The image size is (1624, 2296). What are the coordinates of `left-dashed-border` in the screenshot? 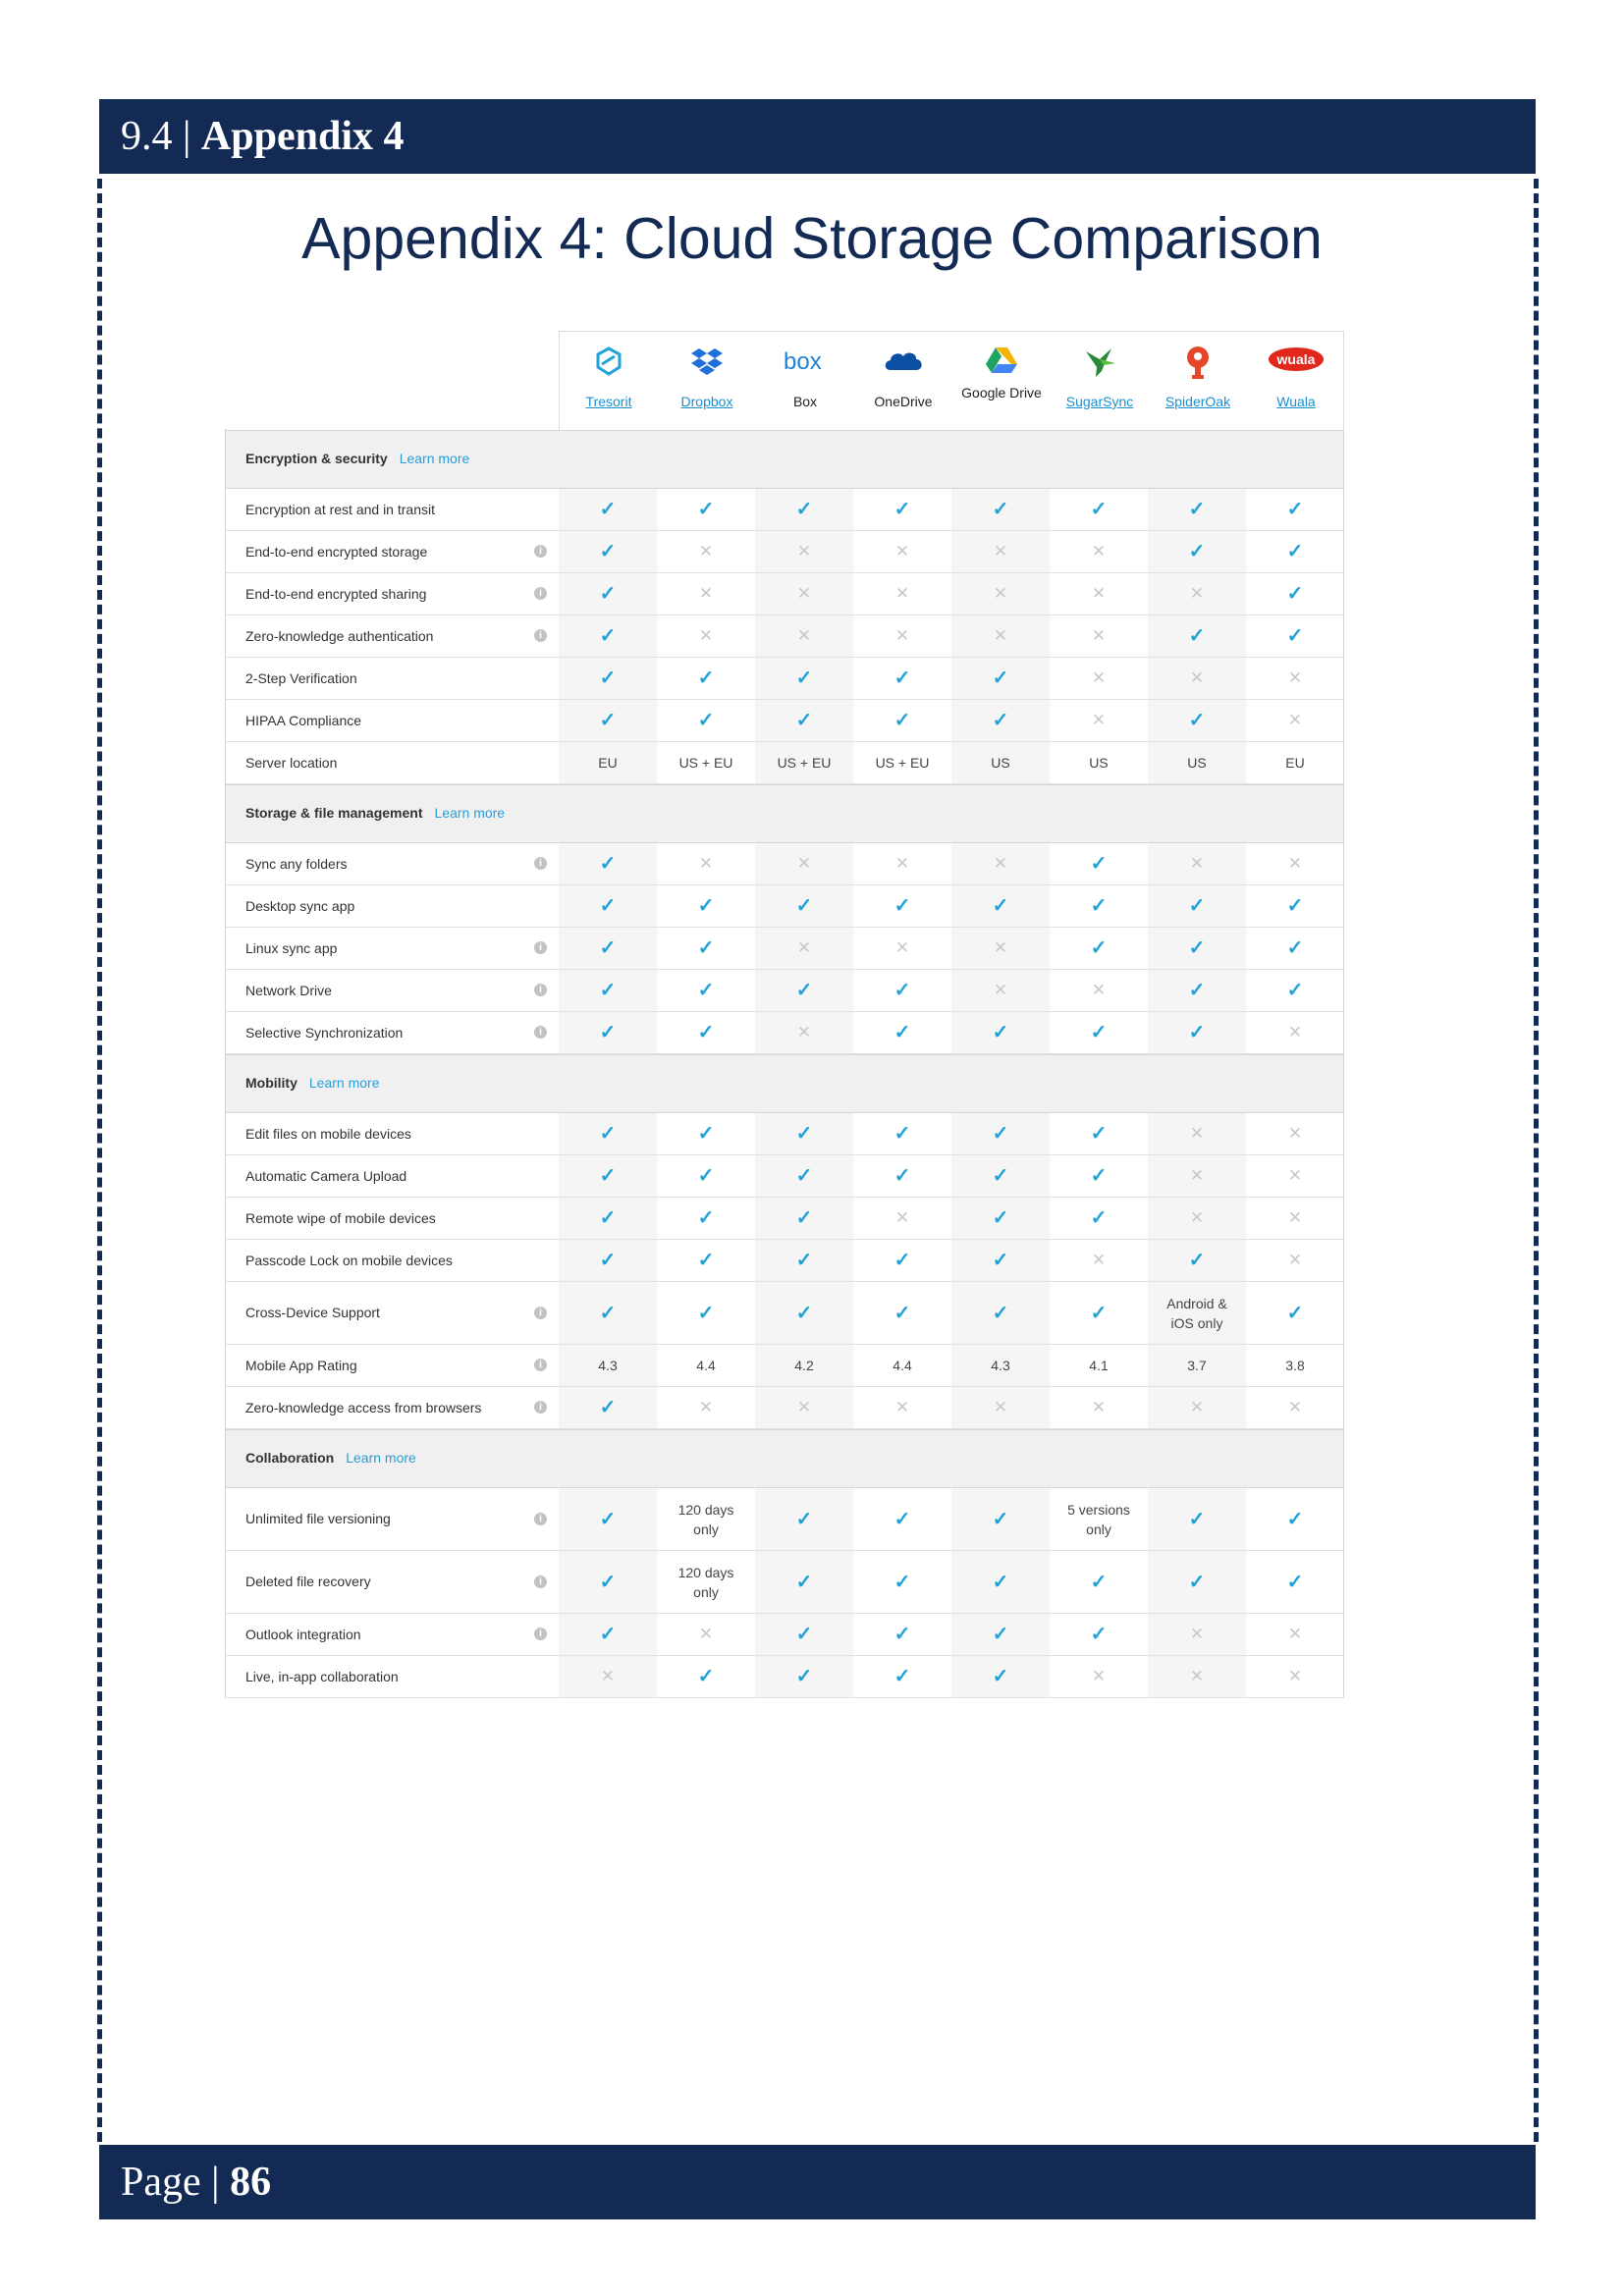 It's located at (99, 1160).